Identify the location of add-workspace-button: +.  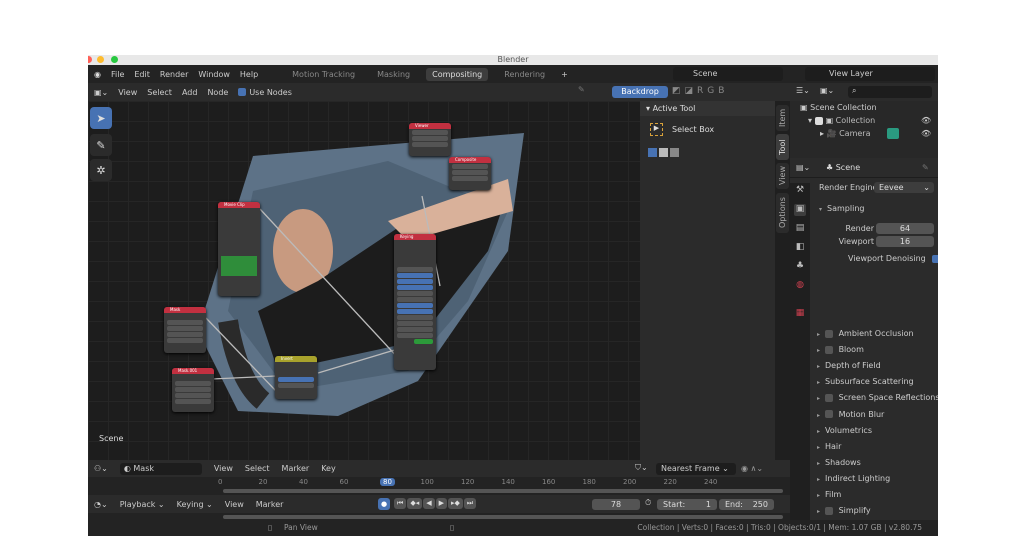
(564, 74).